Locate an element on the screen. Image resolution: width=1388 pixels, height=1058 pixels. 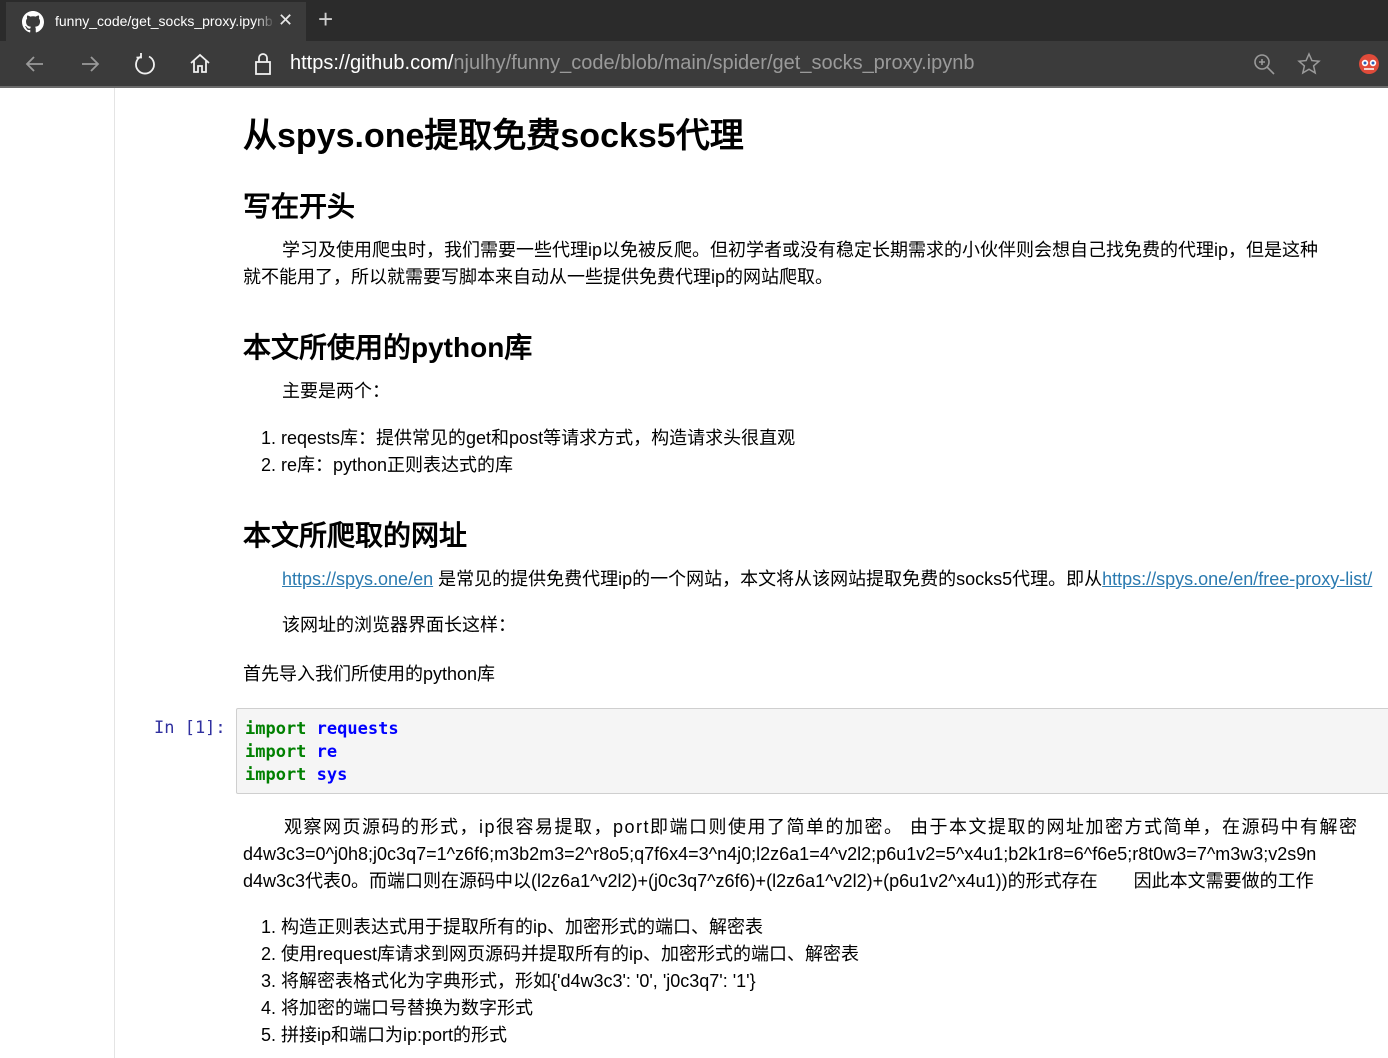
refresh-icon is located at coordinates (145, 64).